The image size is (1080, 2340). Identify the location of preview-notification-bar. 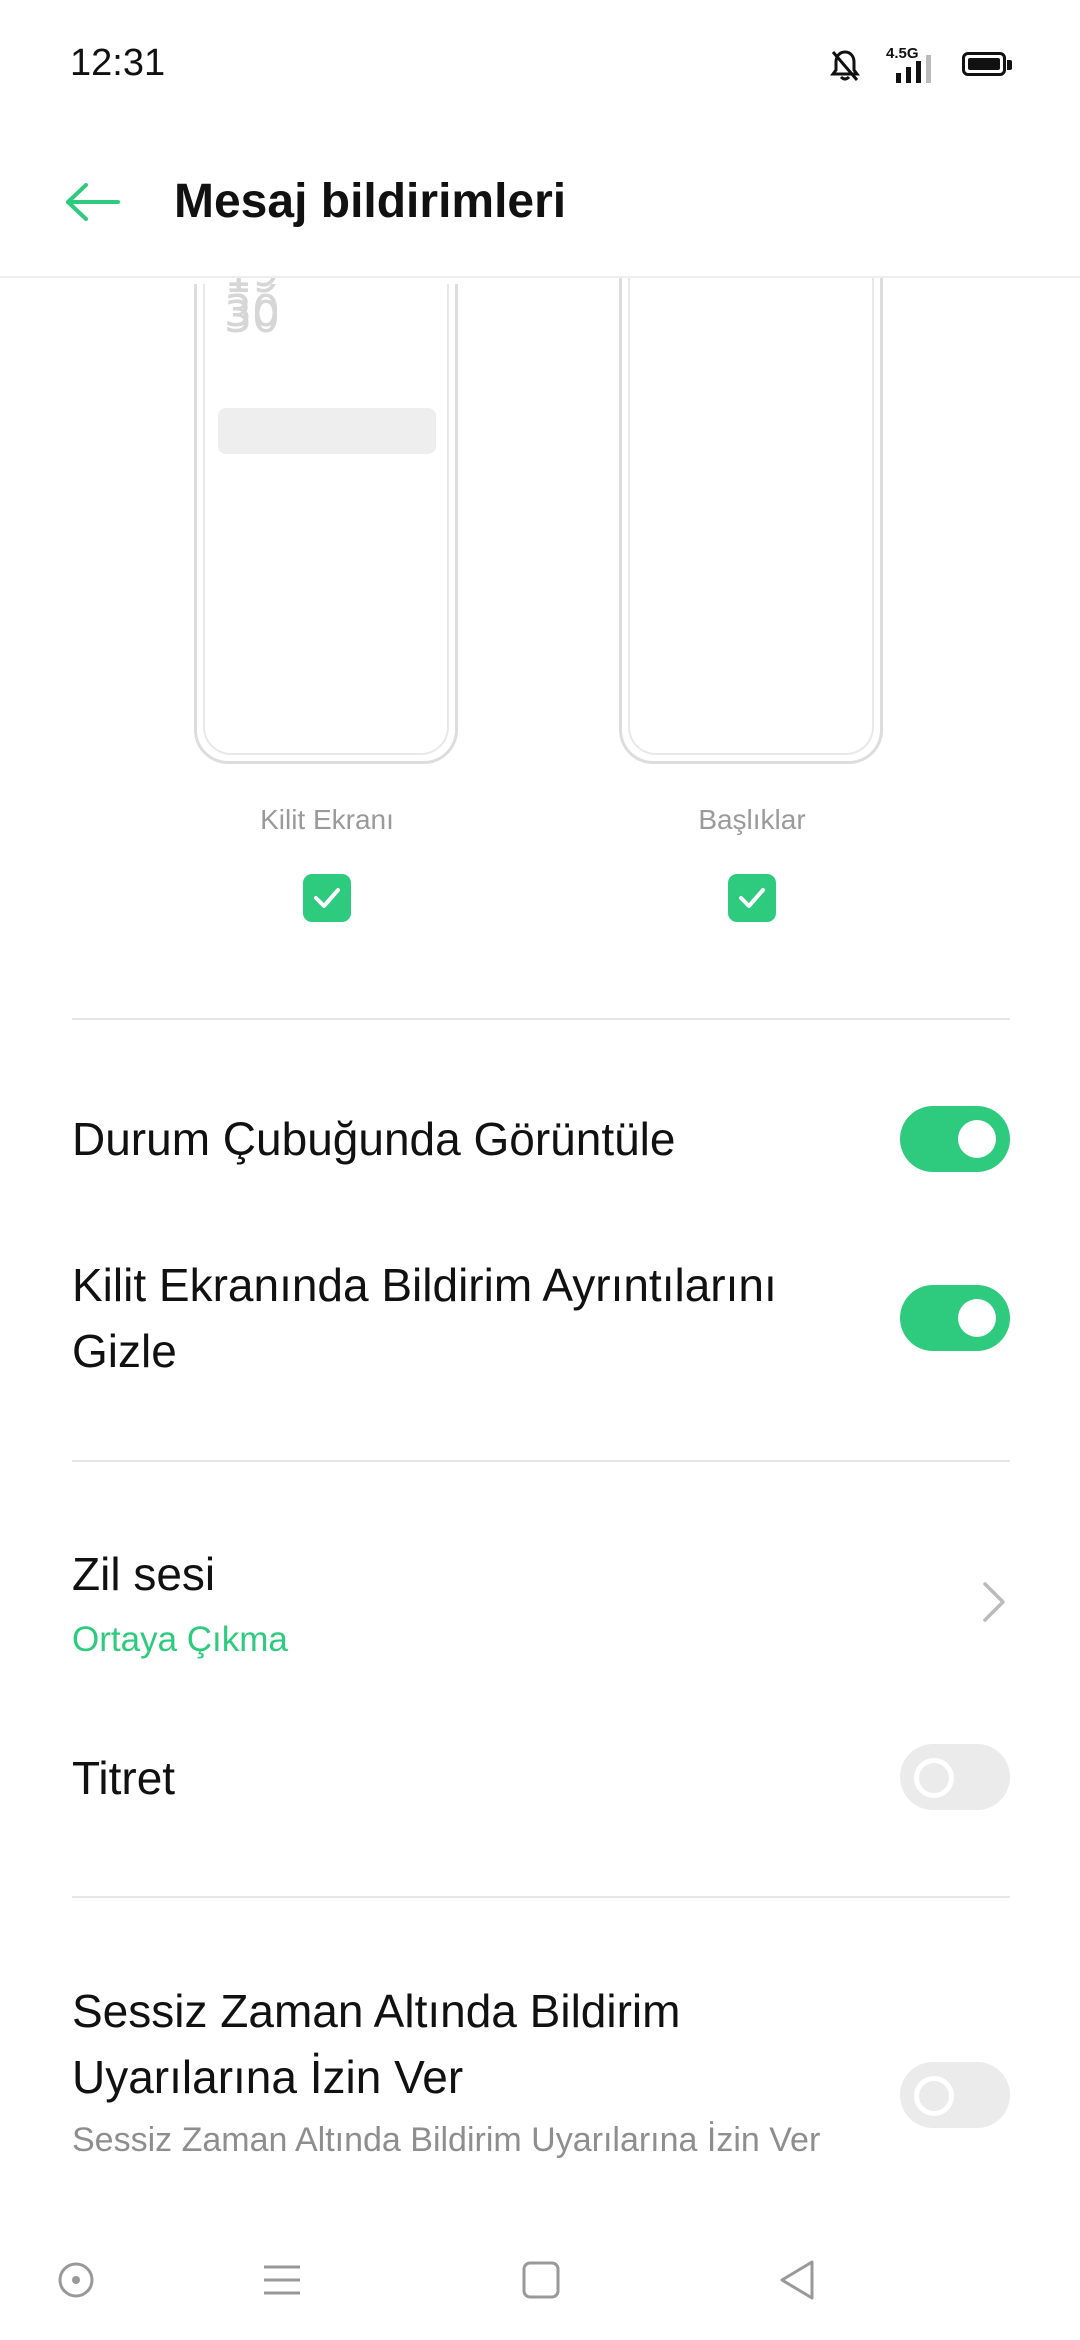
(327, 431).